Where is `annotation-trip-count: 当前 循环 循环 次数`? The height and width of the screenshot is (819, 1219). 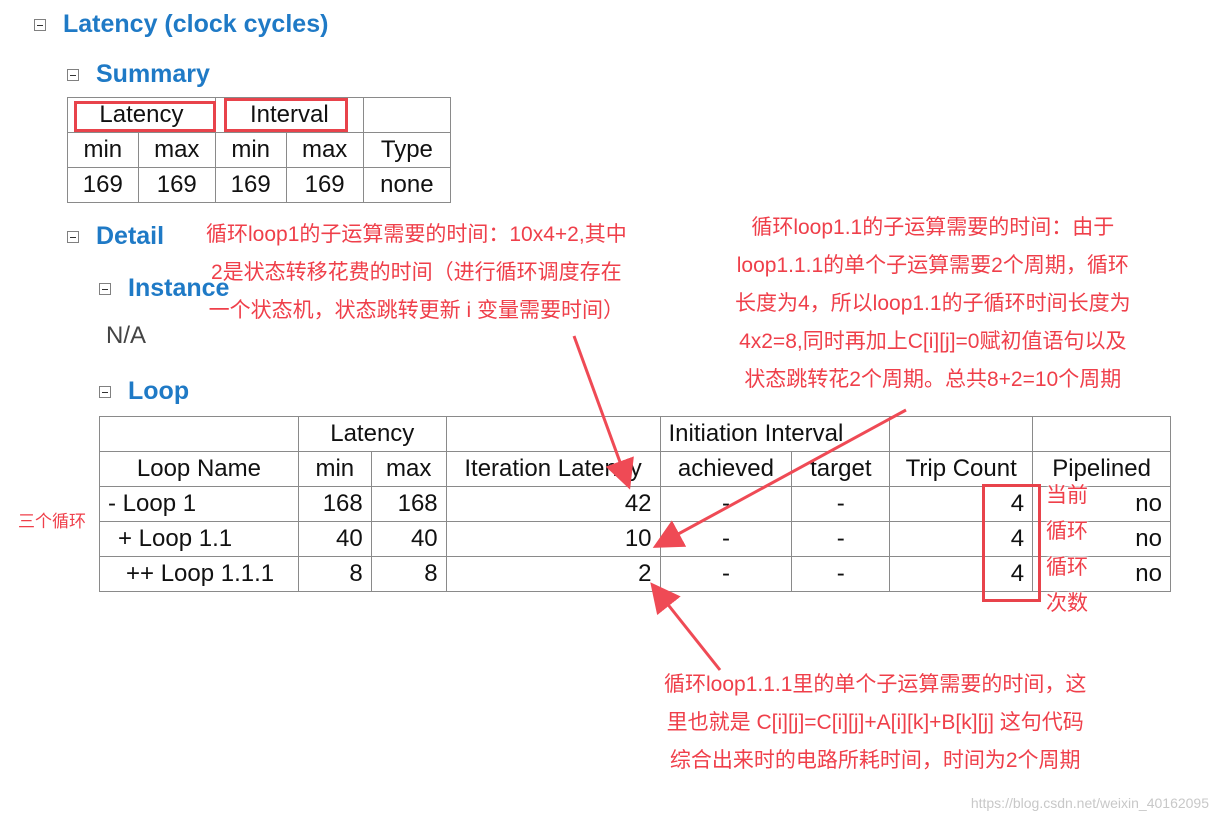
annotation-trip-count: 当前 循环 循环 次数 is located at coordinates (1067, 549).